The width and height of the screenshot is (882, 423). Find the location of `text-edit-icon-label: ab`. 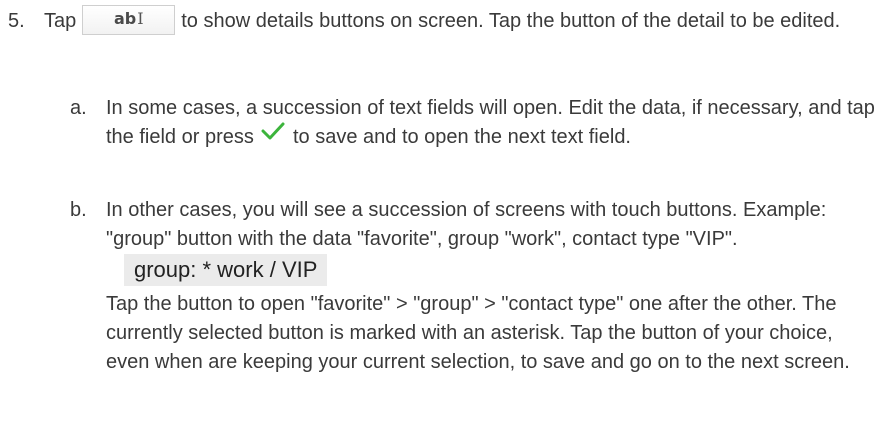

text-edit-icon-label: ab is located at coordinates (125, 18).